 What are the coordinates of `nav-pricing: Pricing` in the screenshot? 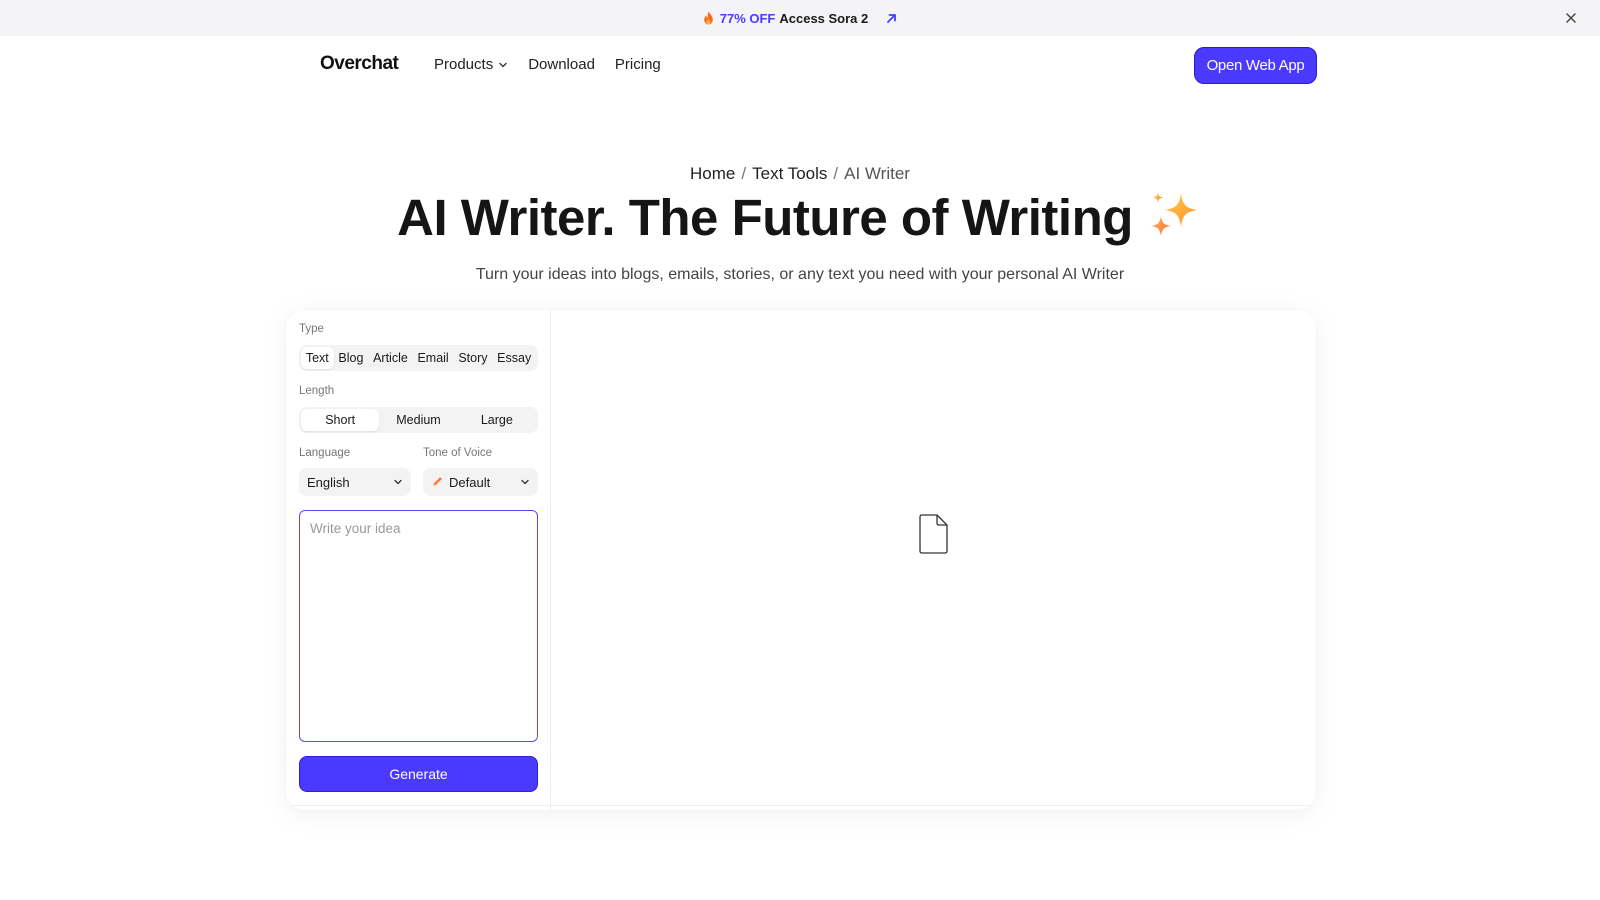 It's located at (638, 64).